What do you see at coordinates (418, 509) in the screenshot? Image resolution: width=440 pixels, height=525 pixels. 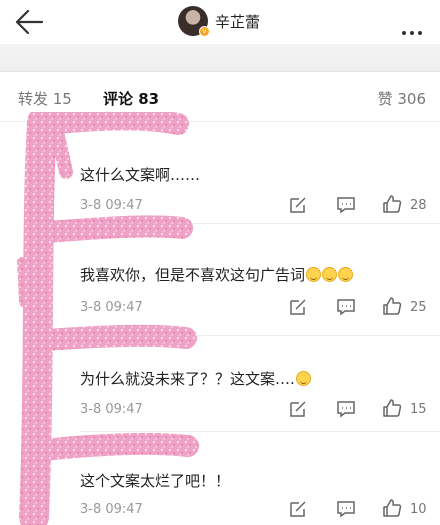 I see `like-count: 10` at bounding box center [418, 509].